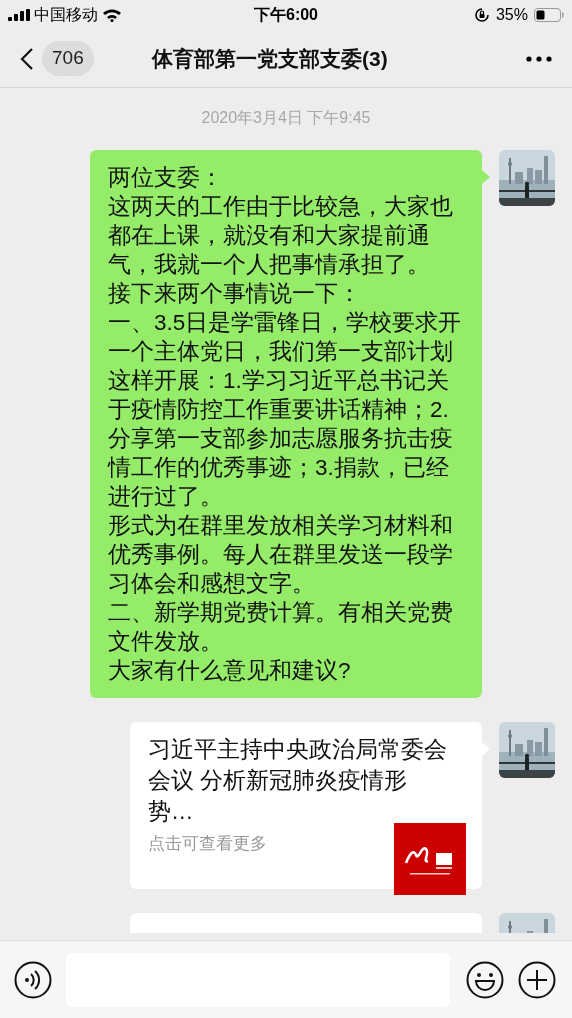 The width and height of the screenshot is (572, 1018). What do you see at coordinates (166, 178) in the screenshot?
I see `message-paragraph: 两位支委：` at bounding box center [166, 178].